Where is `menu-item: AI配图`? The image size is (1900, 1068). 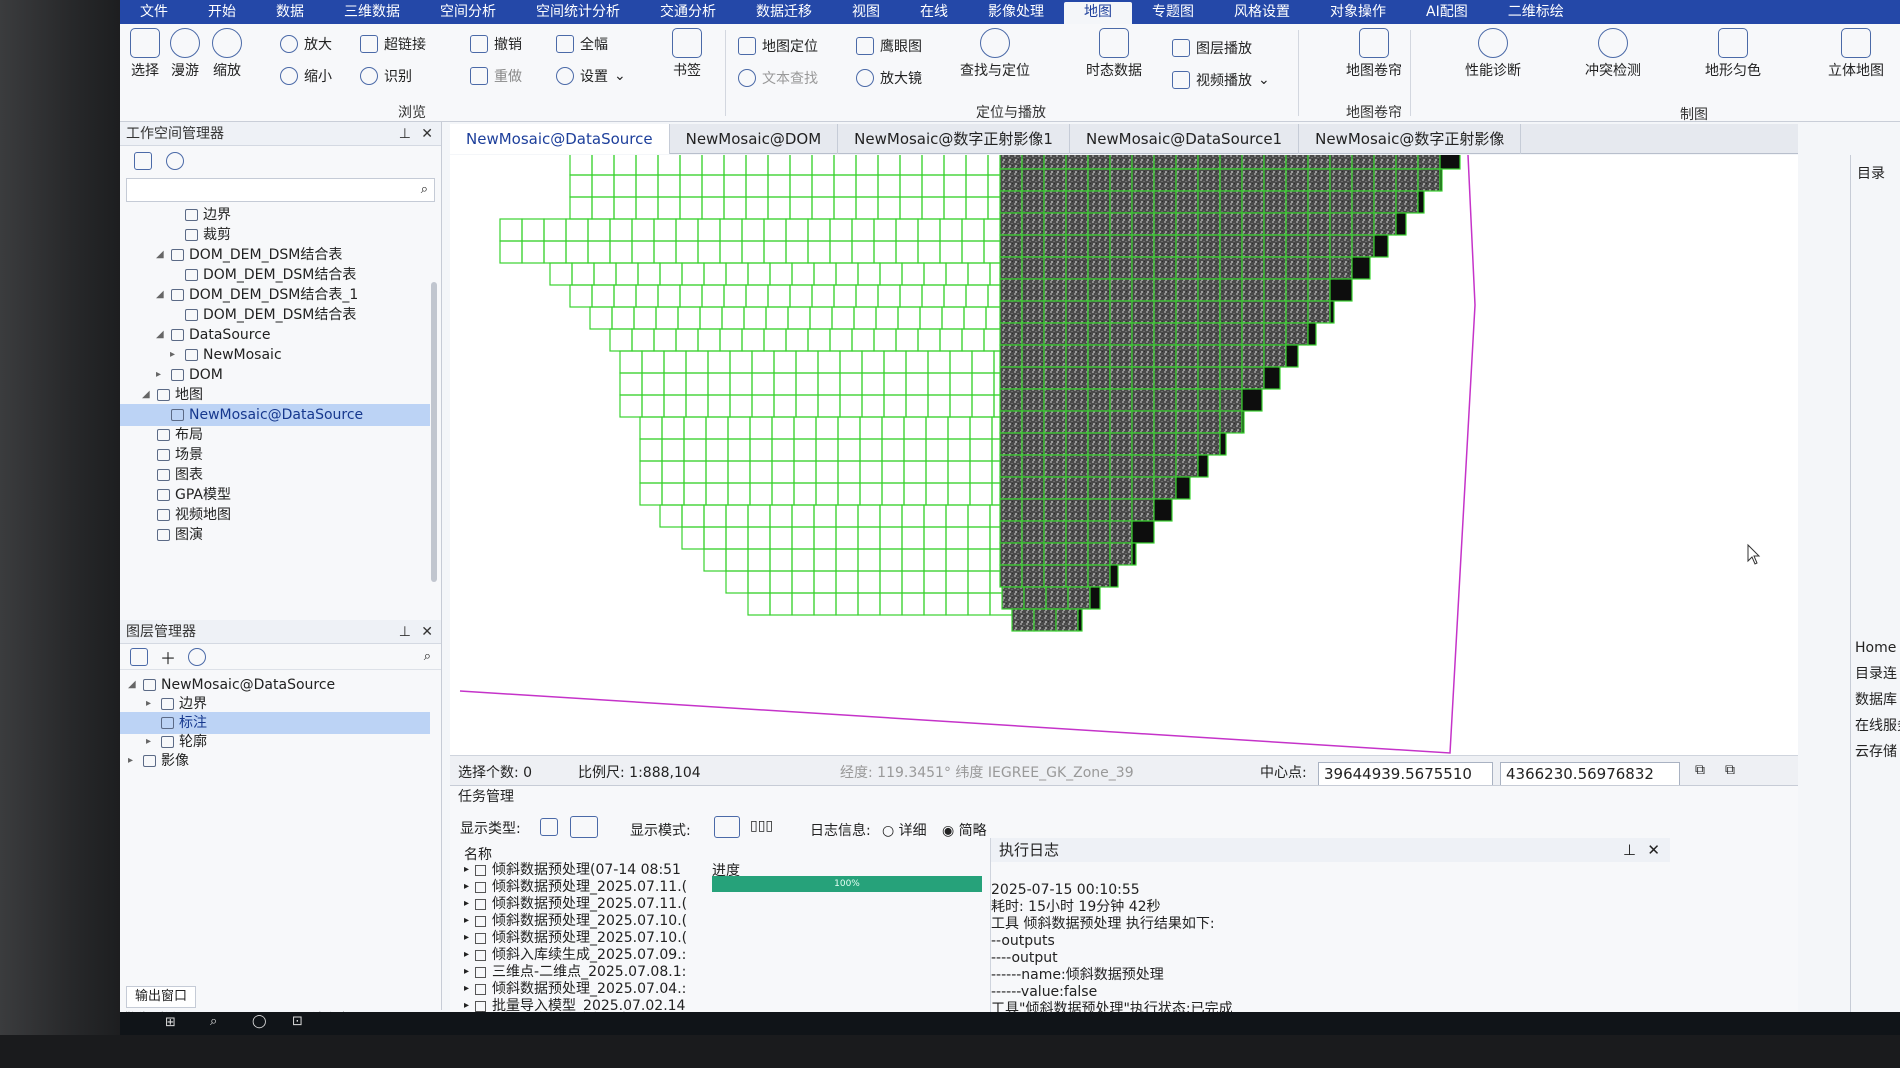
menu-item: AI配图 is located at coordinates (1447, 13).